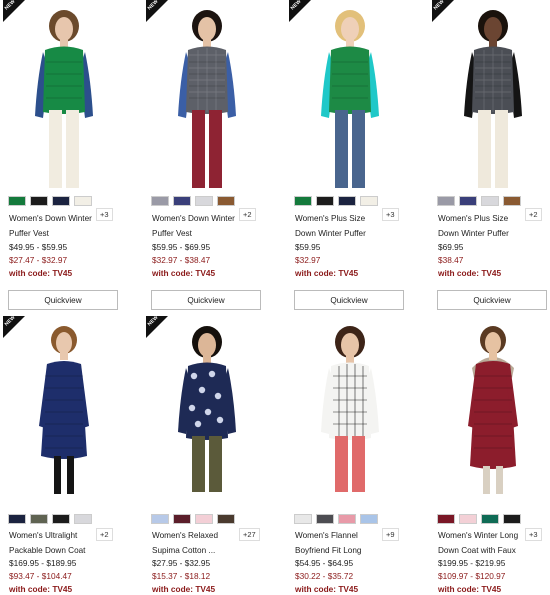 Image resolution: width=550 pixels, height=595 pixels. Describe the element at coordinates (181, 247) in the screenshot. I see `regular-price: $59.95 - $69.95` at that location.